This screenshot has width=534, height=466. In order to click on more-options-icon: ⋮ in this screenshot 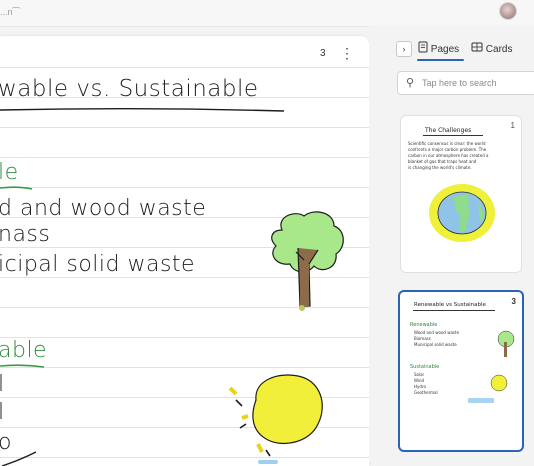, I will do `click(347, 53)`.